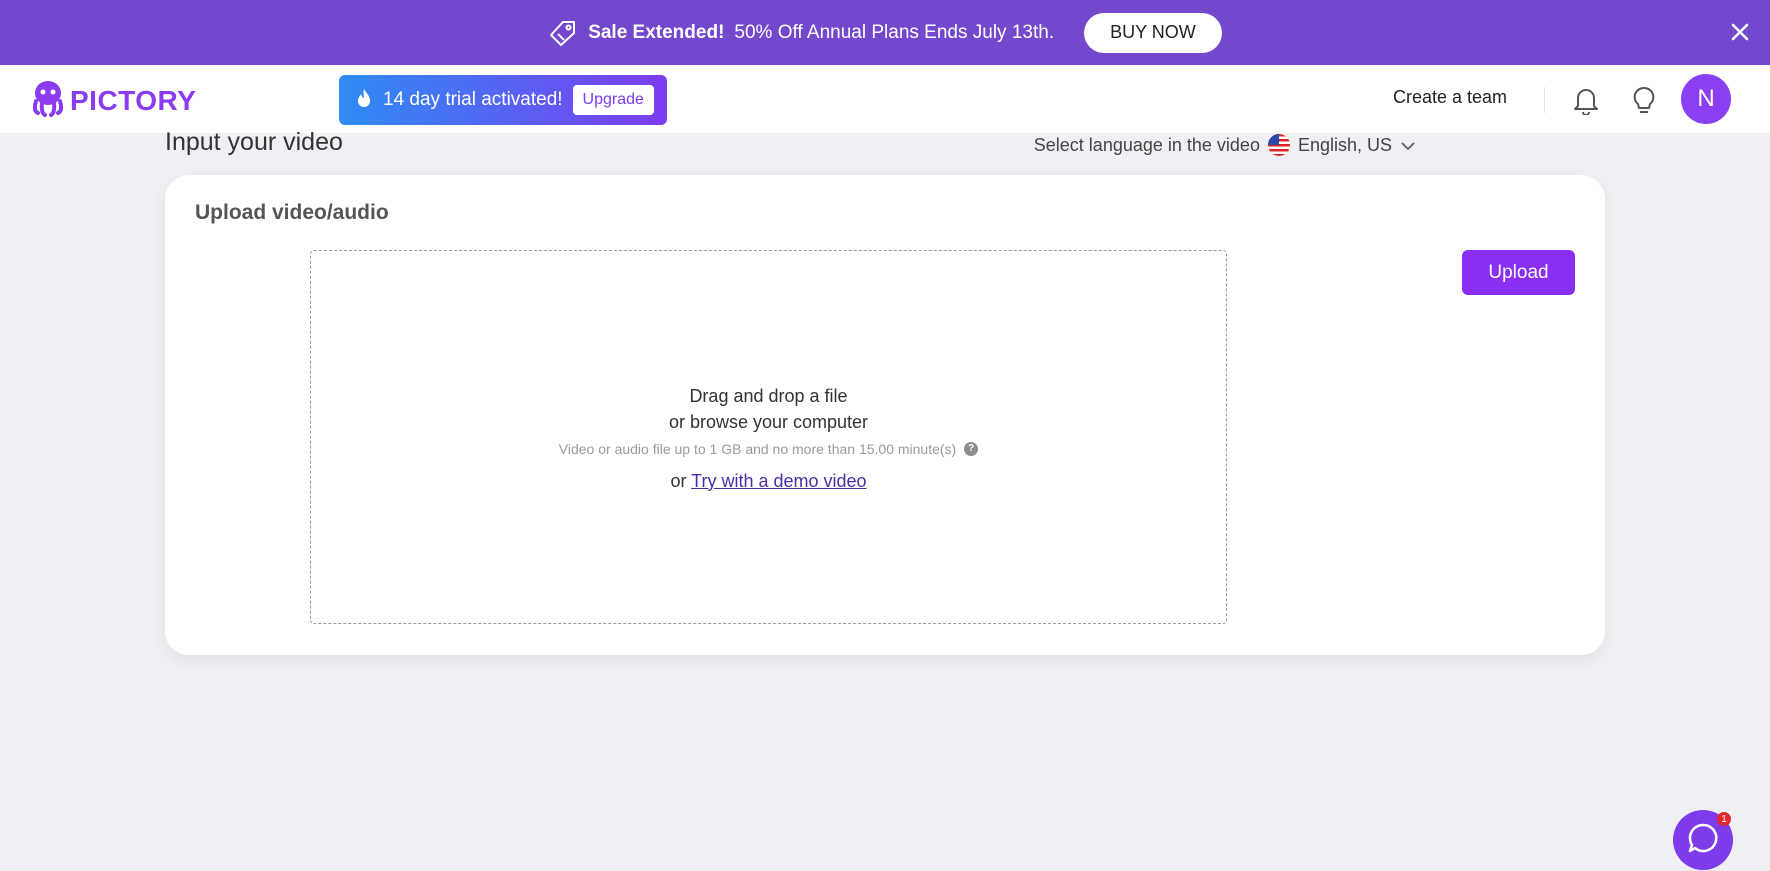 The image size is (1770, 871). I want to click on header-divider, so click(1544, 100).